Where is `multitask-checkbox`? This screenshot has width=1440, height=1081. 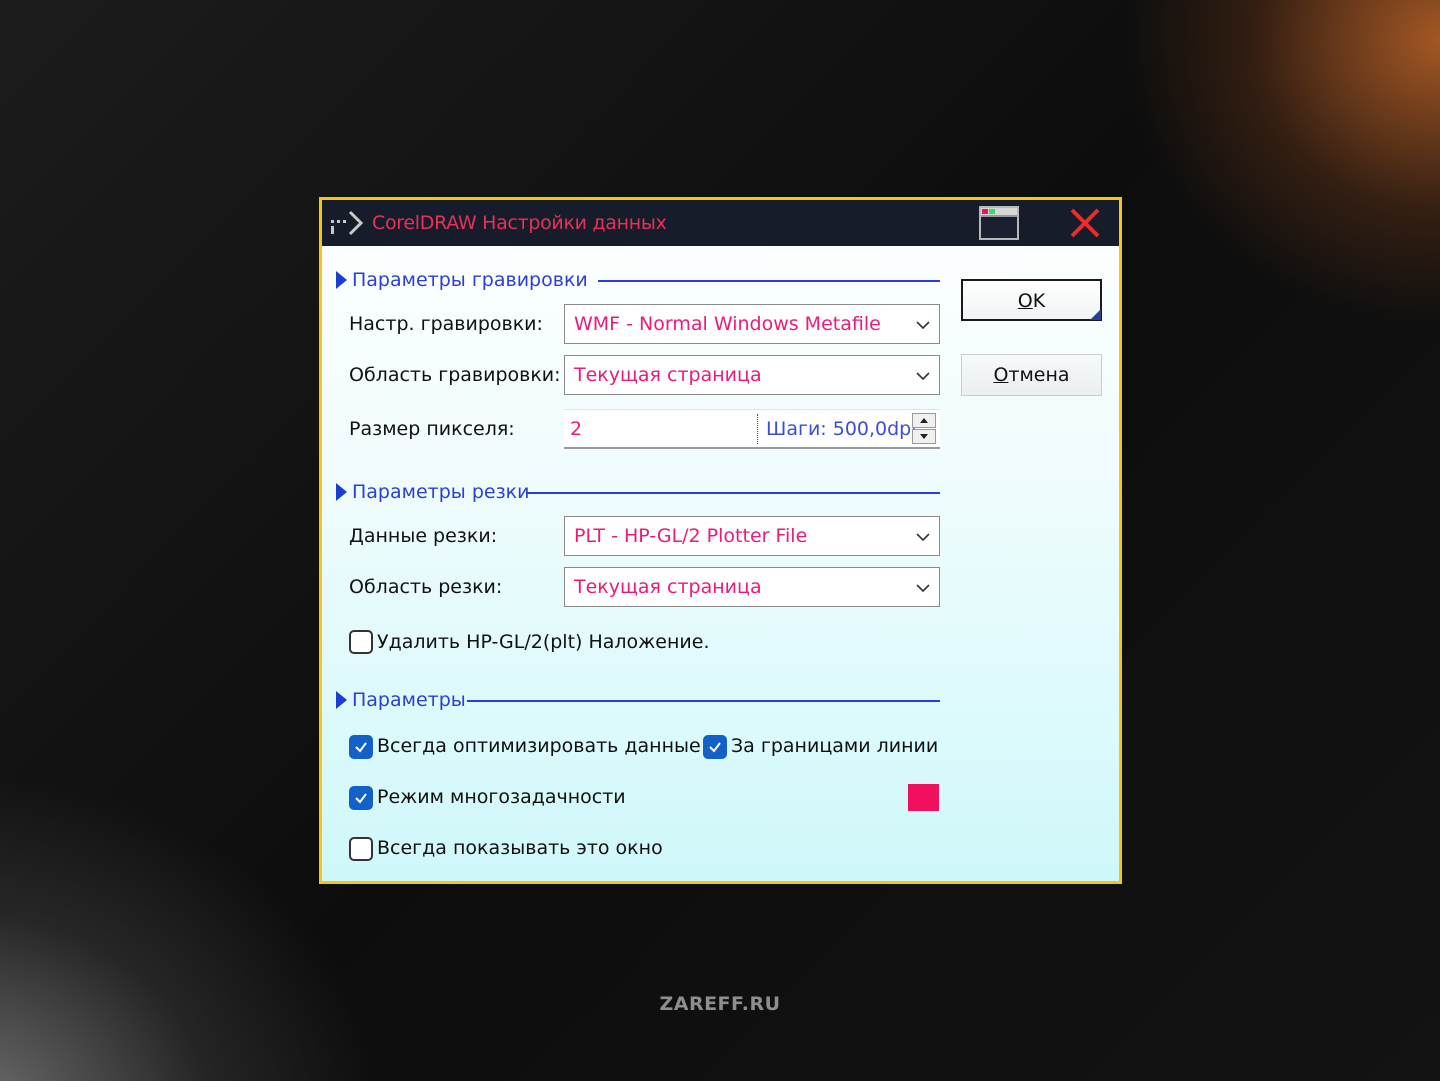 multitask-checkbox is located at coordinates (361, 798).